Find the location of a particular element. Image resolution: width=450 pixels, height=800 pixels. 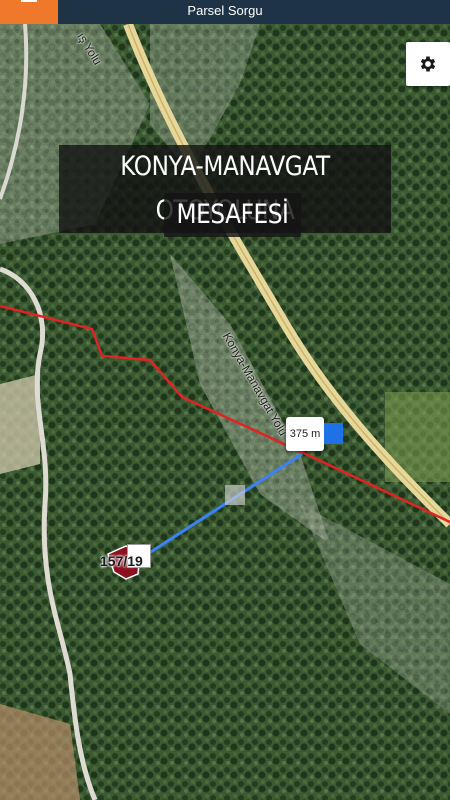

gear-icon is located at coordinates (428, 64).